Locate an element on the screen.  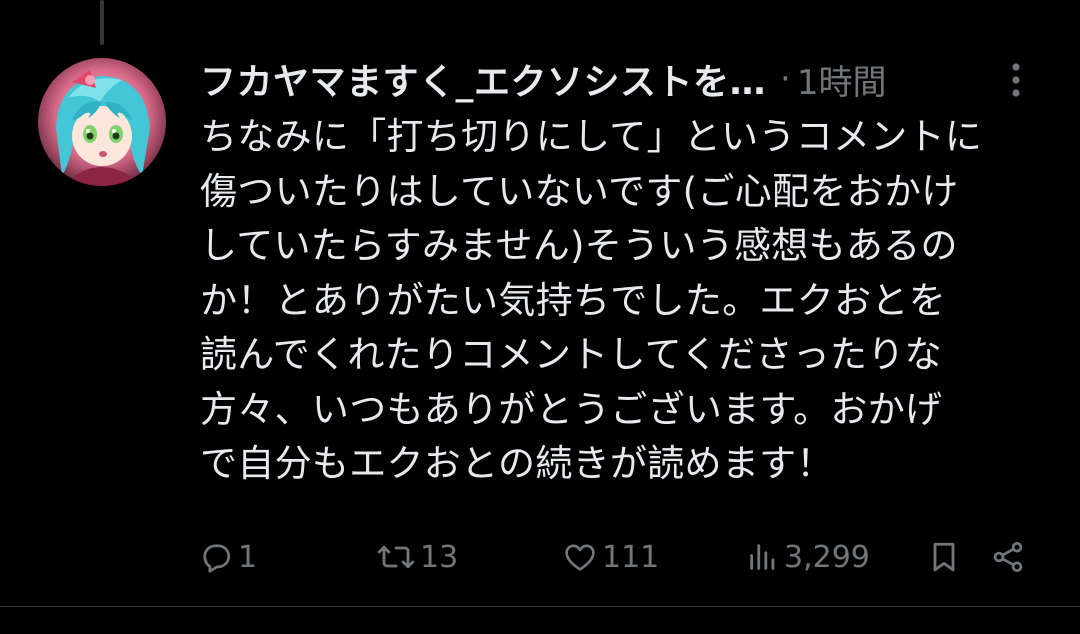
tweet-text-line: 読んでくれたりコメントしてくださったりな is located at coordinates (571, 354).